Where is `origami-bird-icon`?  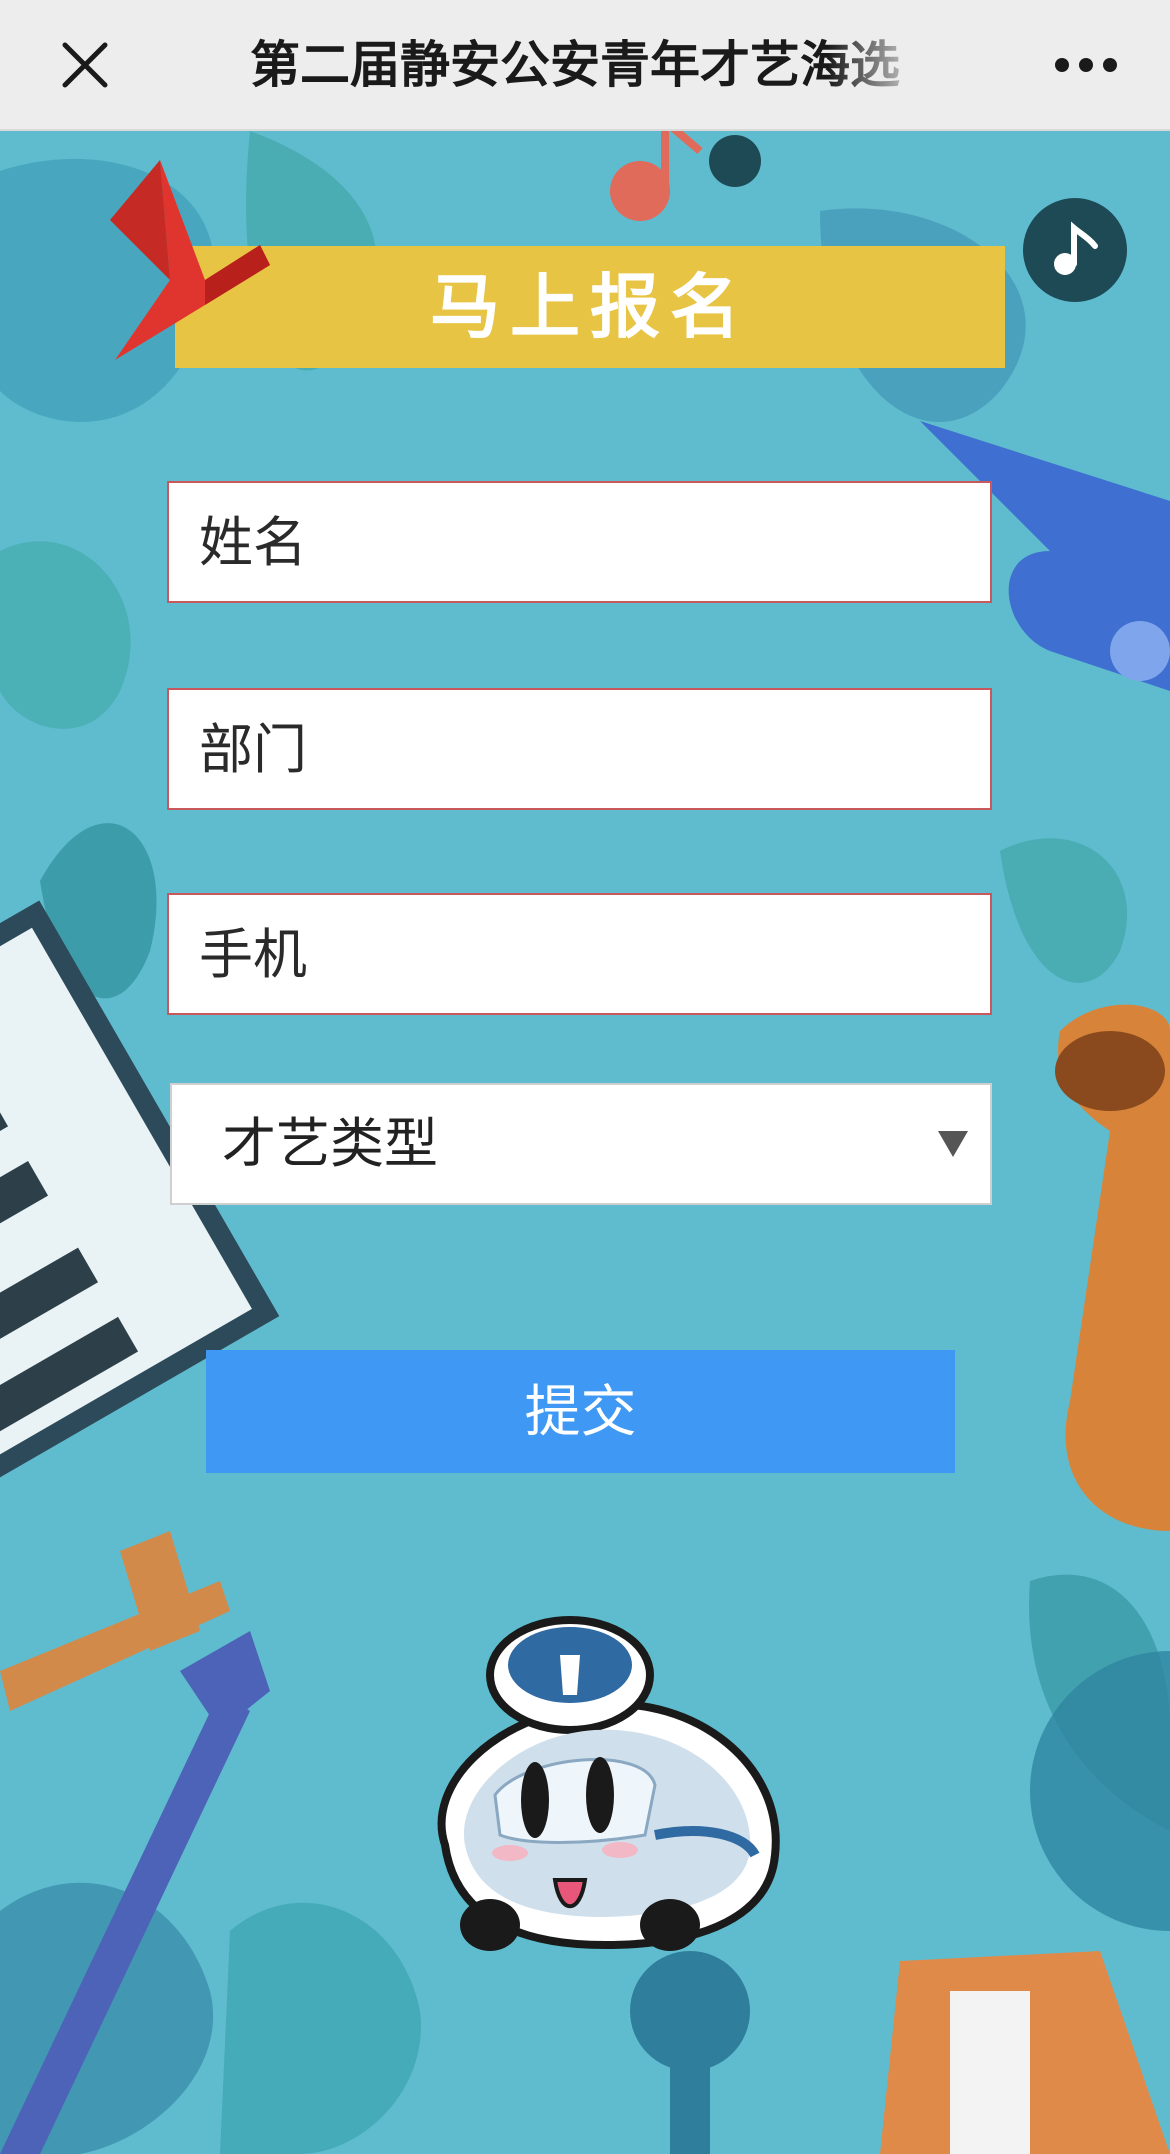
origami-bird-icon is located at coordinates (190, 260).